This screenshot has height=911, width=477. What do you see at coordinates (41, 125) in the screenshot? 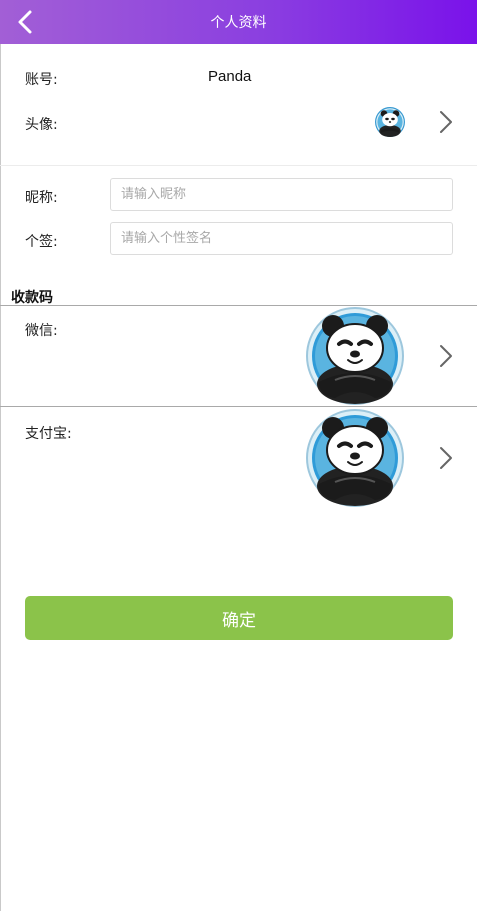
I see `avatar-label: 头像:` at bounding box center [41, 125].